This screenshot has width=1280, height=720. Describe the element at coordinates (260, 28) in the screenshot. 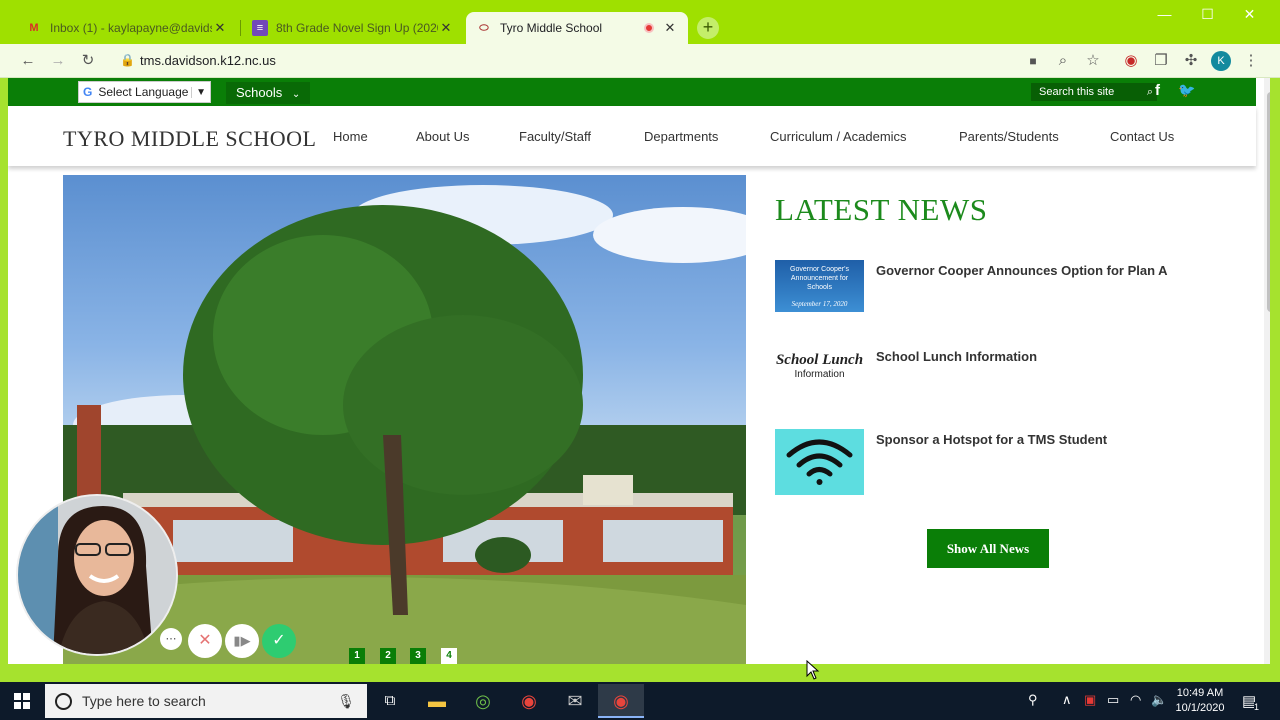

I see `forms-icon: ≡` at that location.